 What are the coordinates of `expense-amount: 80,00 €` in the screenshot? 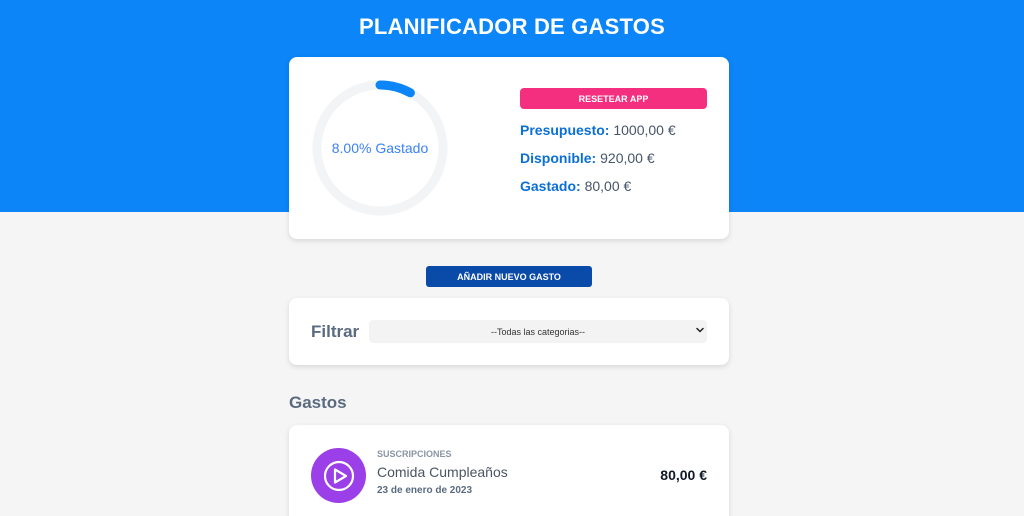 It's located at (683, 475).